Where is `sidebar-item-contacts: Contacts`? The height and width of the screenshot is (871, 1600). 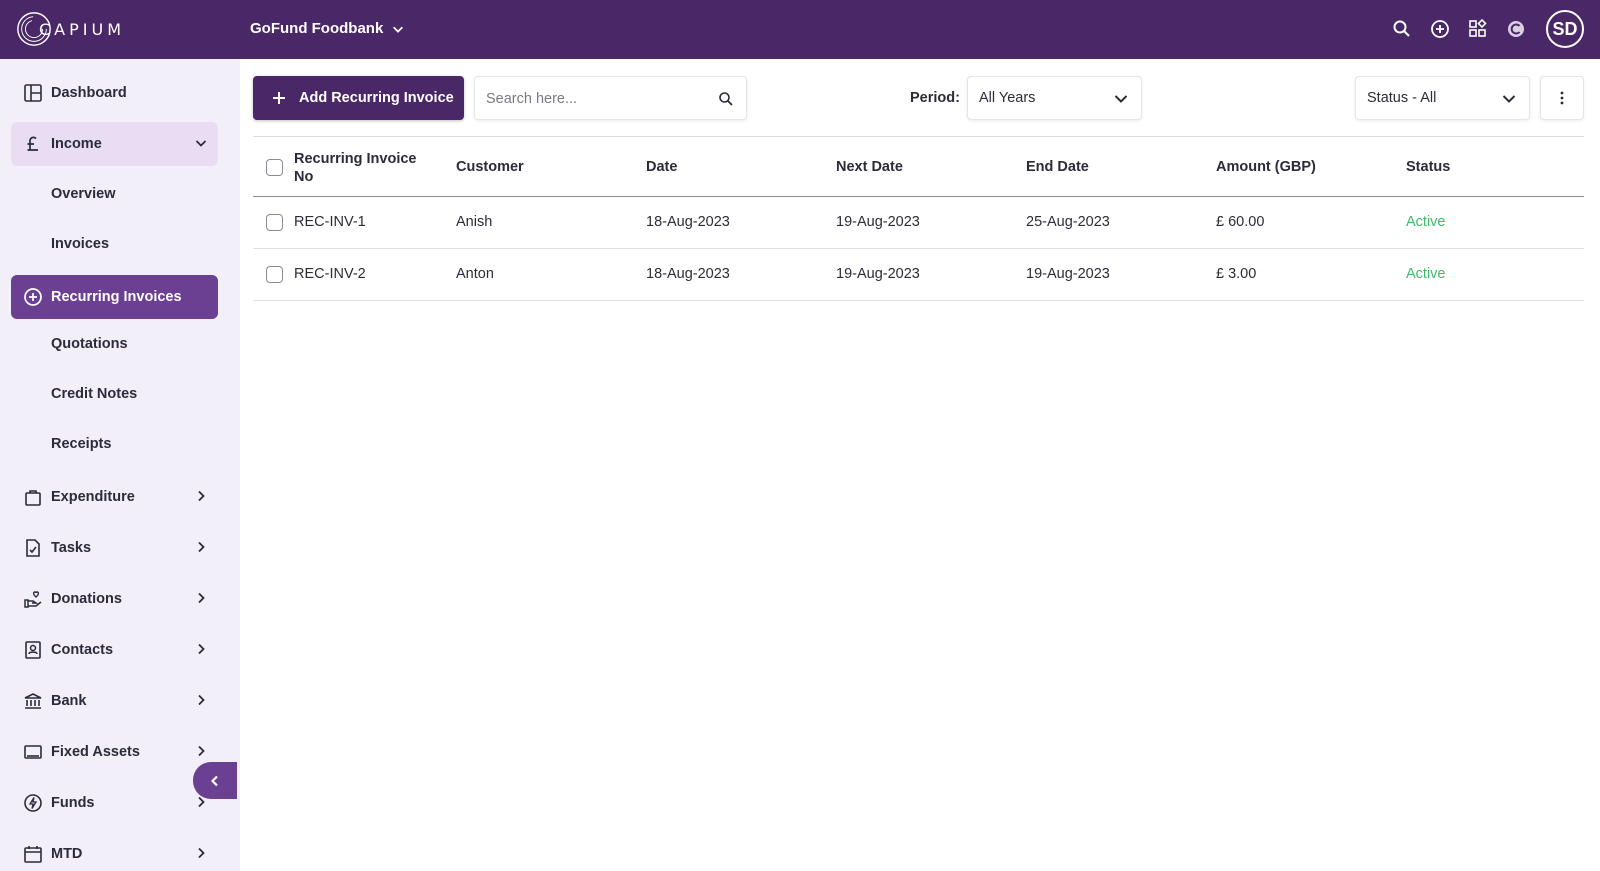
sidebar-item-contacts: Contacts is located at coordinates (114, 650).